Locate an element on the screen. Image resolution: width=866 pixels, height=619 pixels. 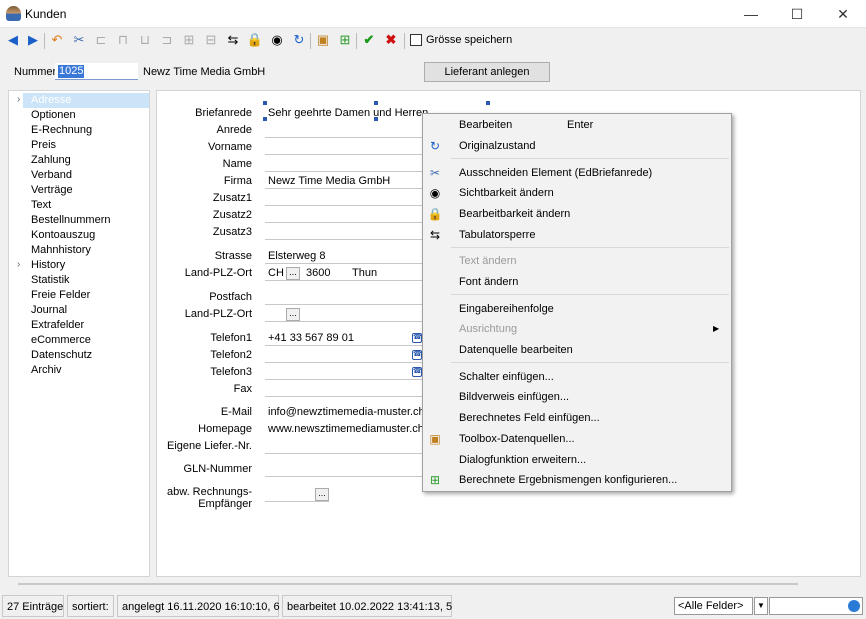
add-table-icon: ⊞ is located at coordinates (345, 40).